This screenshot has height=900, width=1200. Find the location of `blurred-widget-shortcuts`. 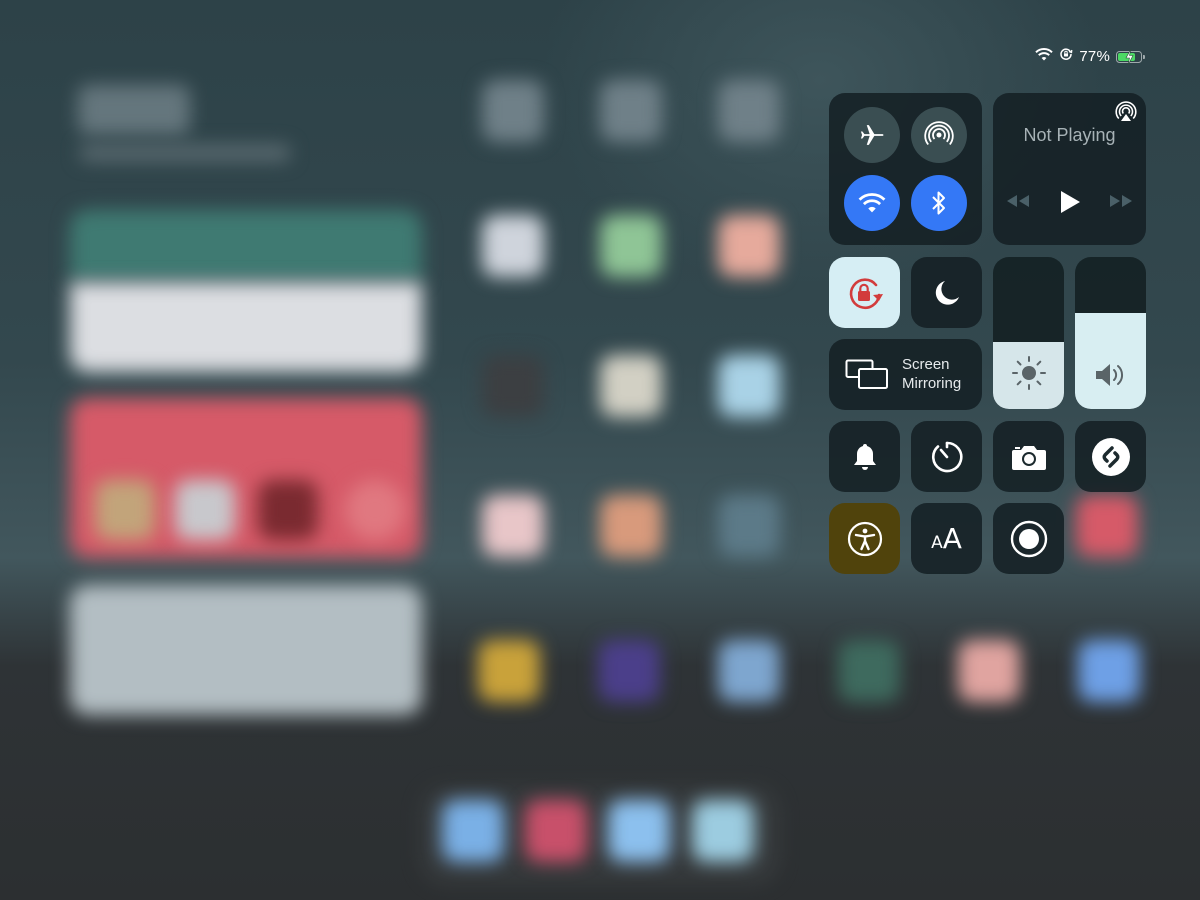

blurred-widget-shortcuts is located at coordinates (246, 650).